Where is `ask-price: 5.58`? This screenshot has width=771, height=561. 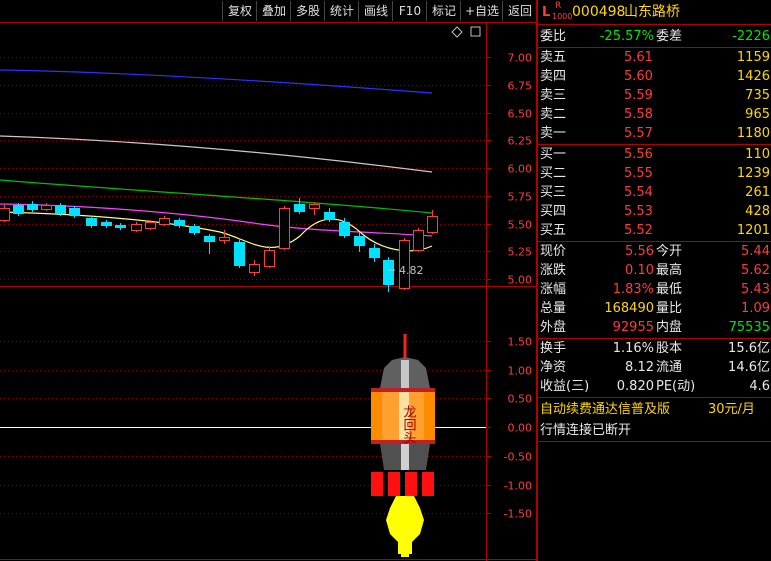
ask-price: 5.58 is located at coordinates (638, 114).